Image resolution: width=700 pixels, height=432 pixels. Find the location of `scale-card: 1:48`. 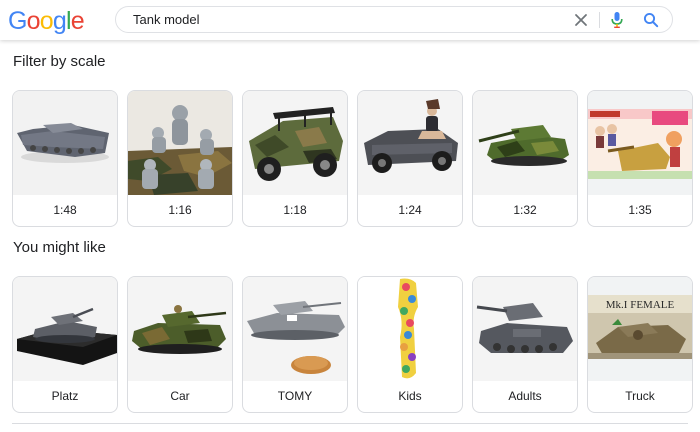

scale-card: 1:48 is located at coordinates (65, 158).